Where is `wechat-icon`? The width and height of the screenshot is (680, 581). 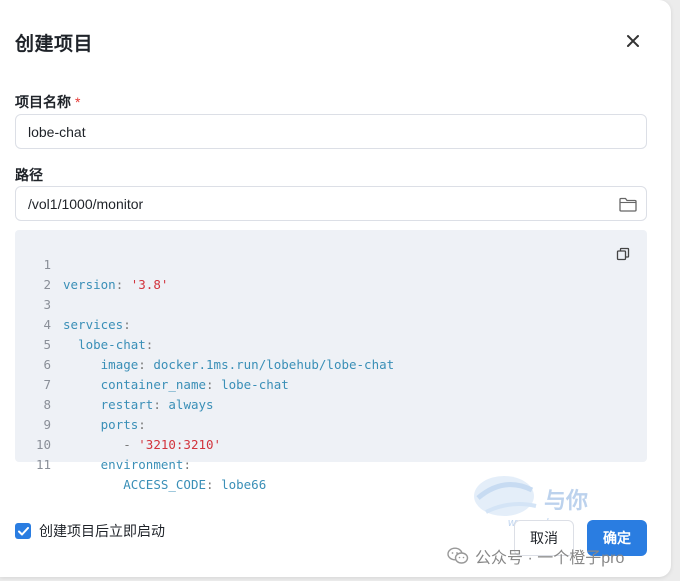 wechat-icon is located at coordinates (458, 555).